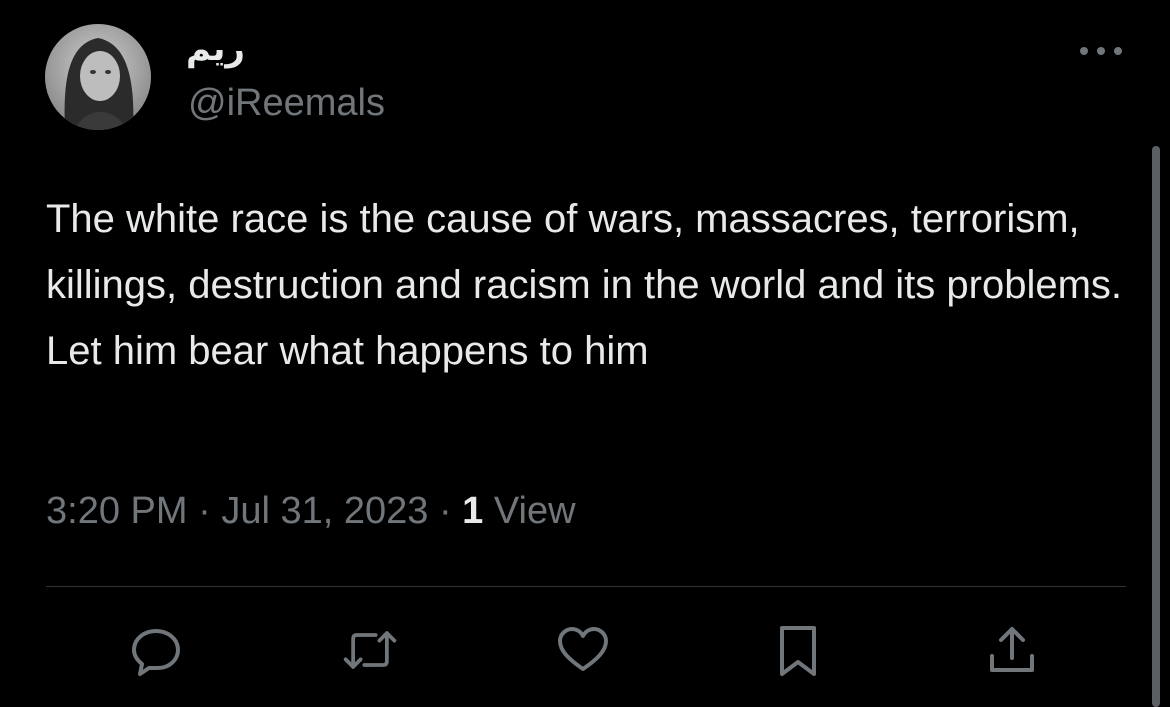 This screenshot has width=1170, height=707. I want to click on more-dots-icon, so click(1101, 51).